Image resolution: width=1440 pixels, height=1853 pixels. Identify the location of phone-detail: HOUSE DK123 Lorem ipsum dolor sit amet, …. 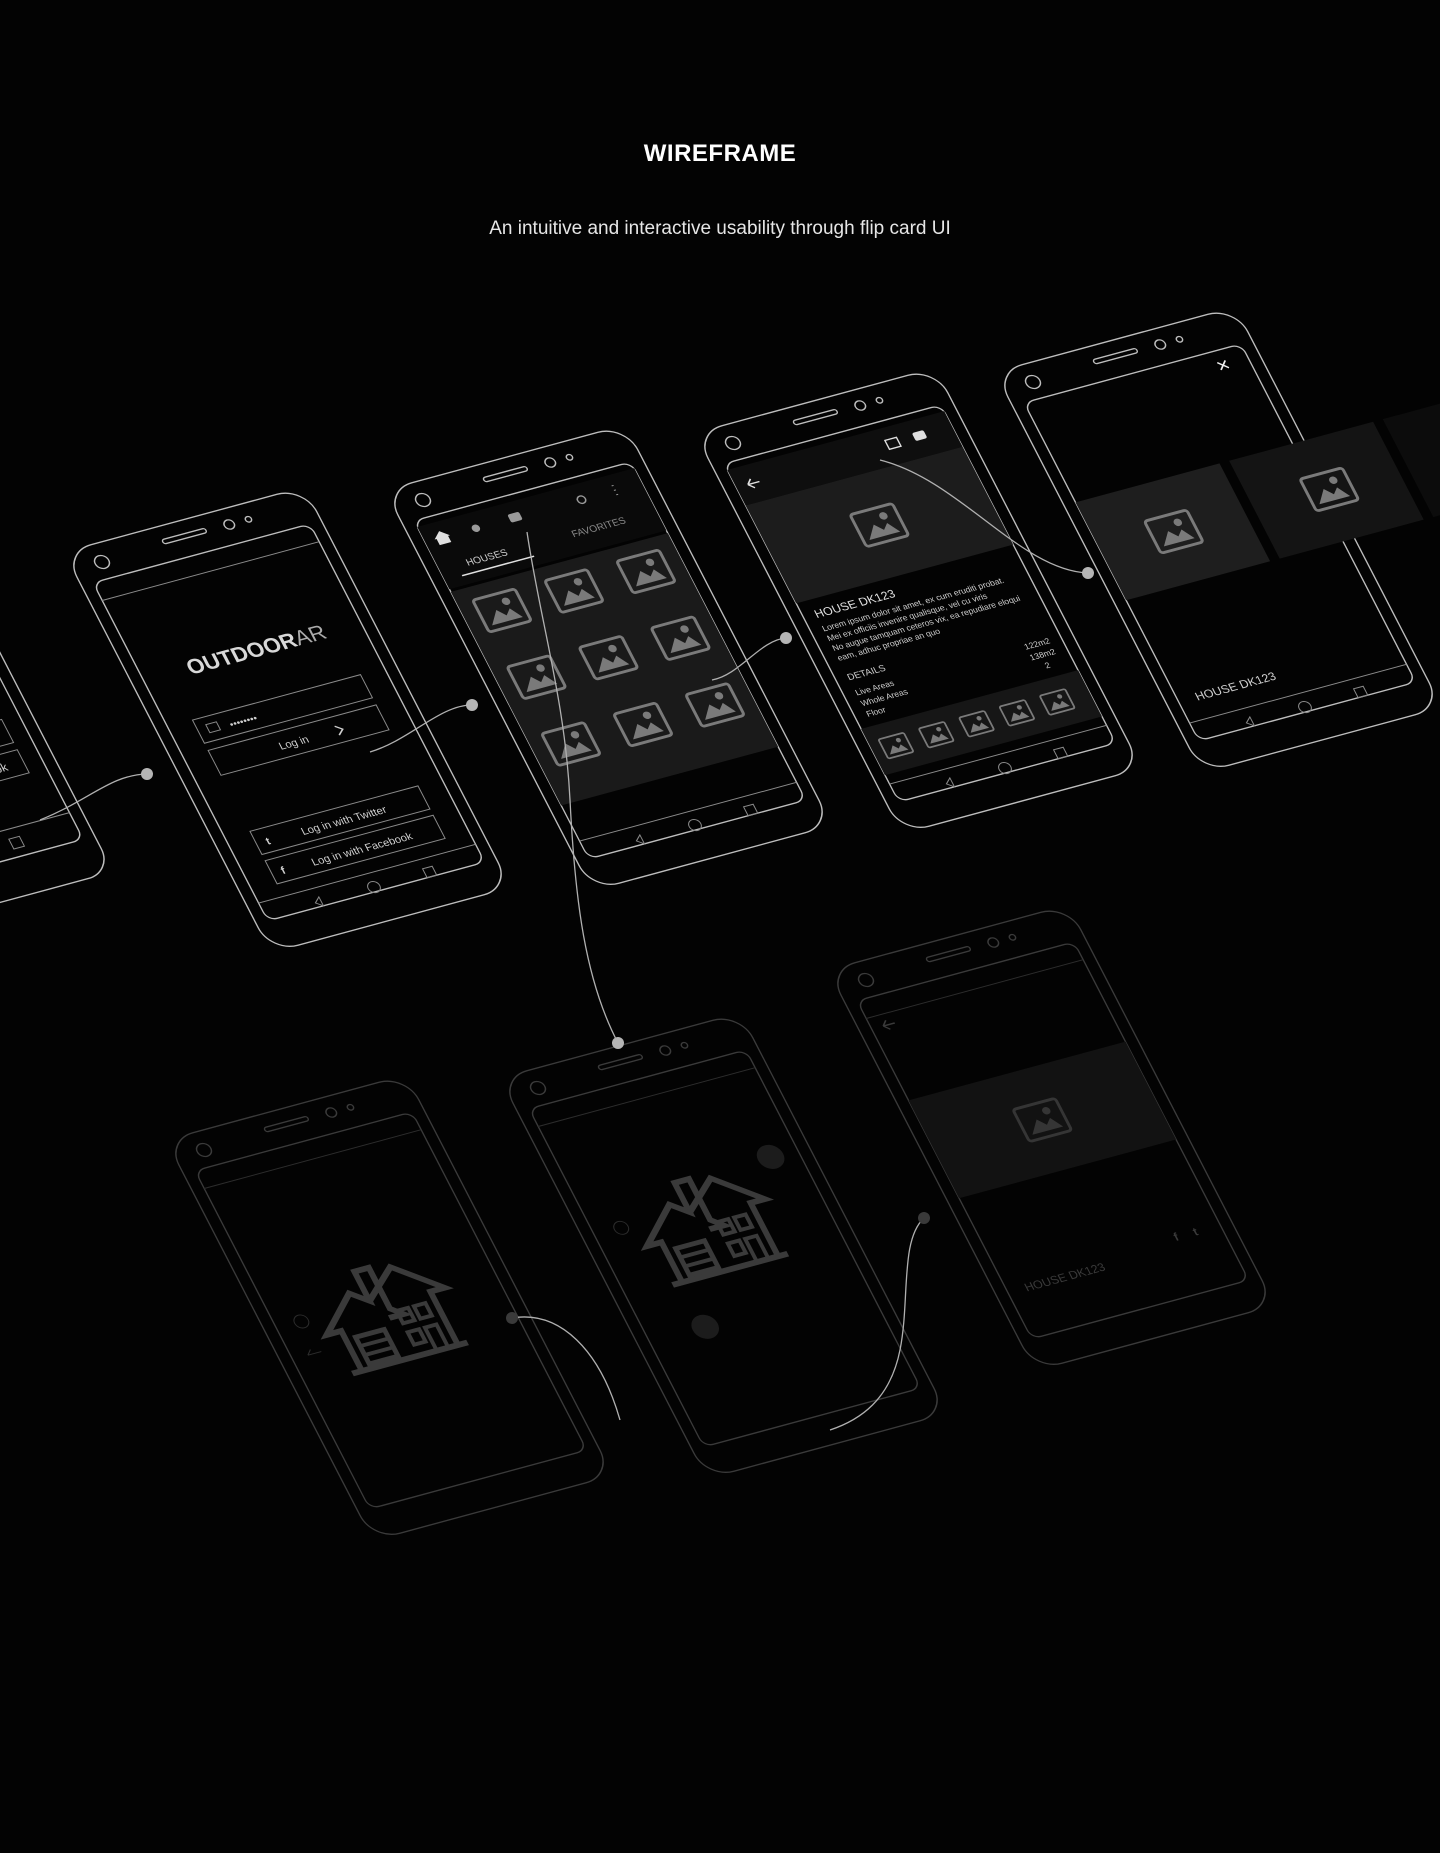
(918, 600).